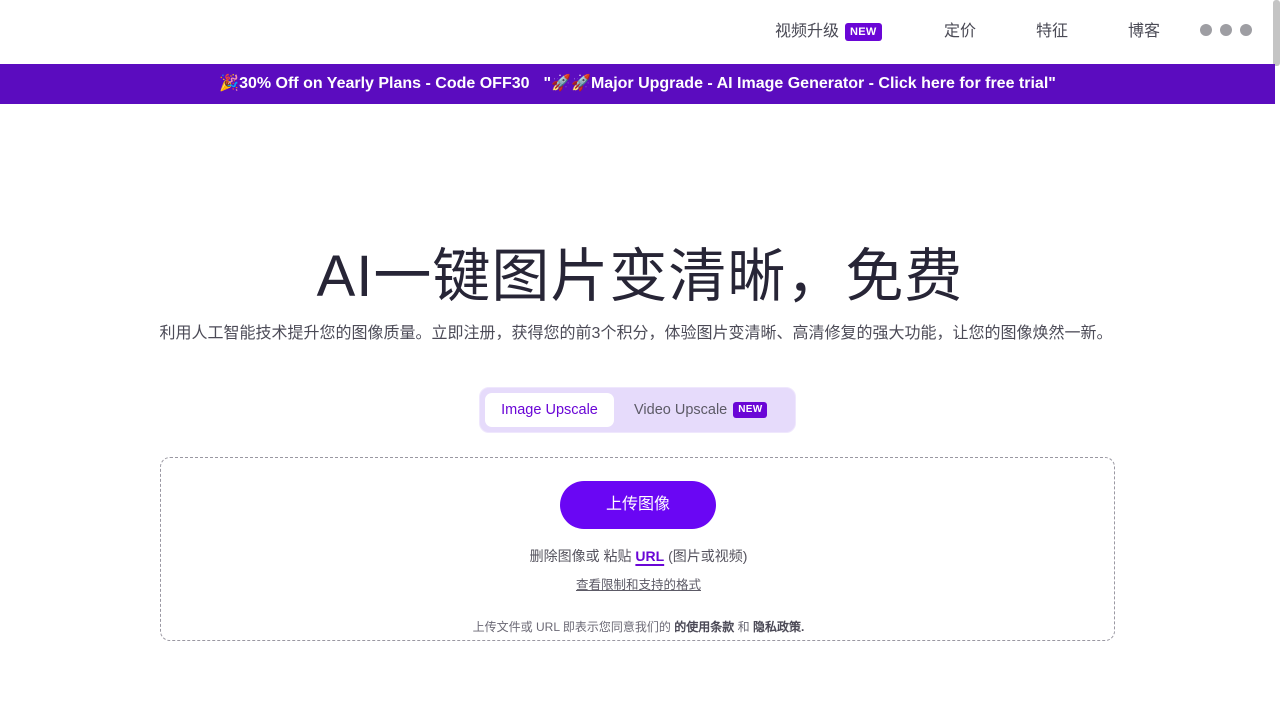 This screenshot has height=720, width=1280. What do you see at coordinates (708, 556) in the screenshot?
I see `url-suffix: (图片或视频)` at bounding box center [708, 556].